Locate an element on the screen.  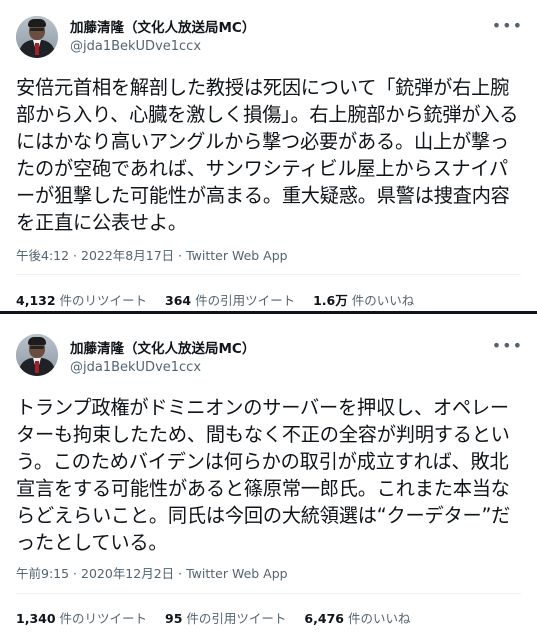
tweet-timestamp: 午後4:12 · 2022年8月17日 · Twitter Web App is located at coordinates (152, 254).